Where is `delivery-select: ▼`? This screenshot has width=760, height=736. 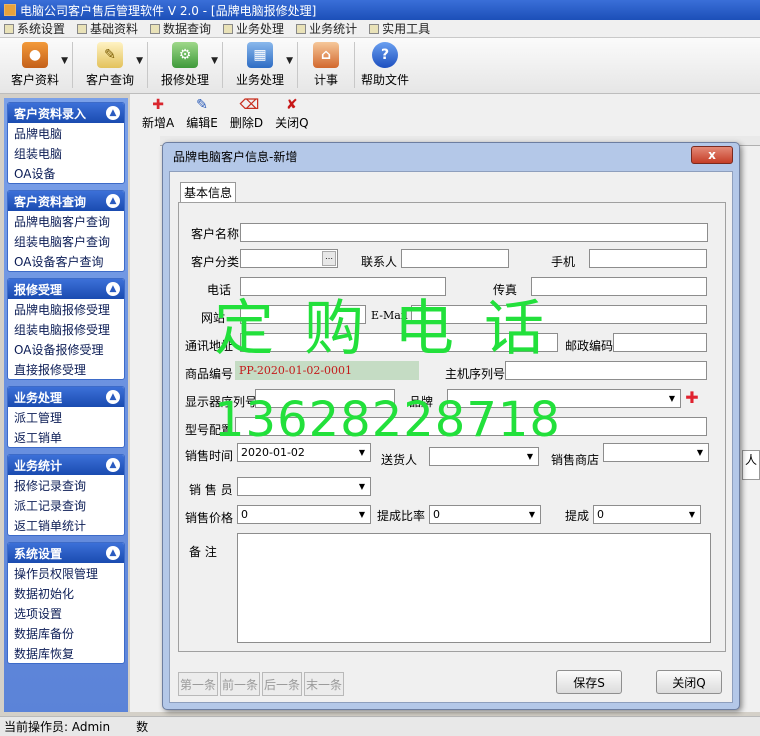 delivery-select: ▼ is located at coordinates (484, 456).